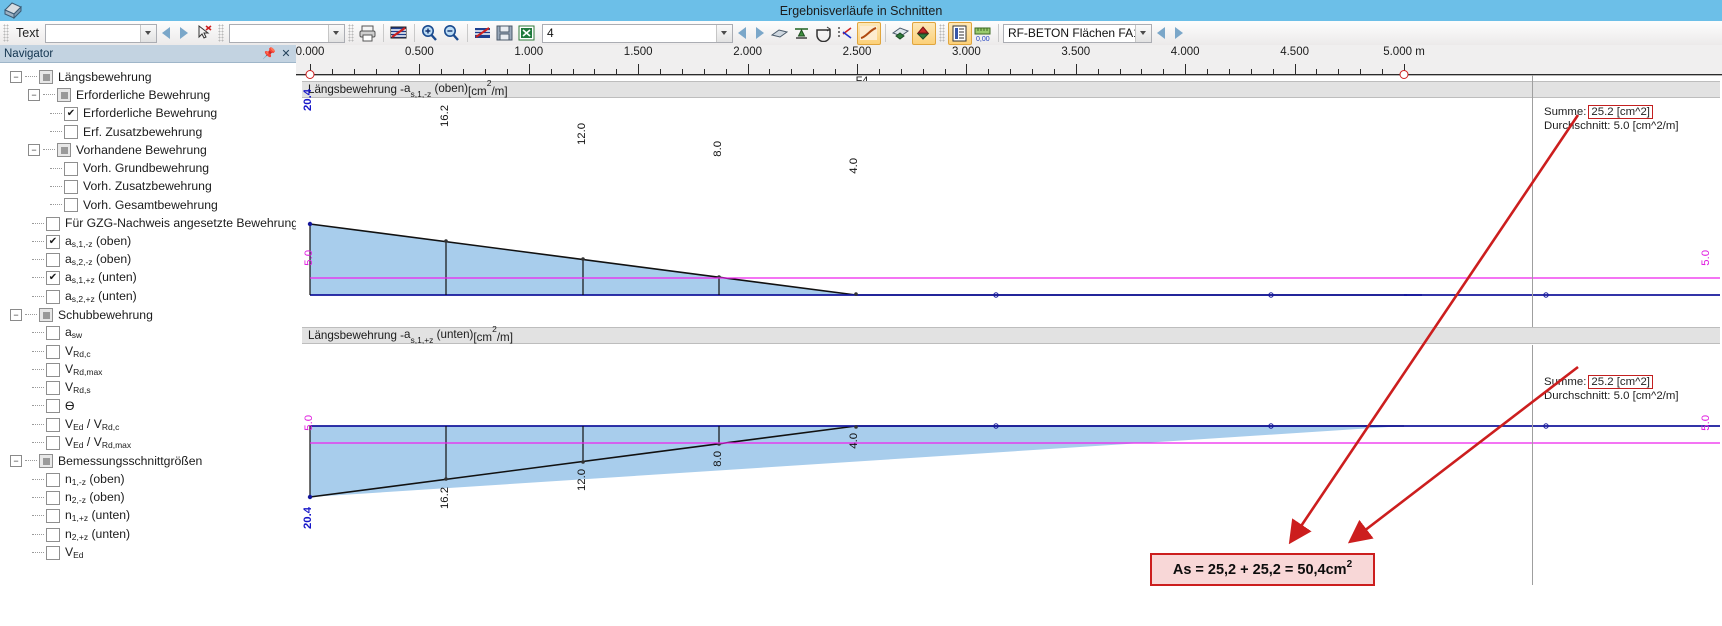  What do you see at coordinates (148, 278) in the screenshot?
I see `tree-item-11: ✔ as,1,+z (unten)` at bounding box center [148, 278].